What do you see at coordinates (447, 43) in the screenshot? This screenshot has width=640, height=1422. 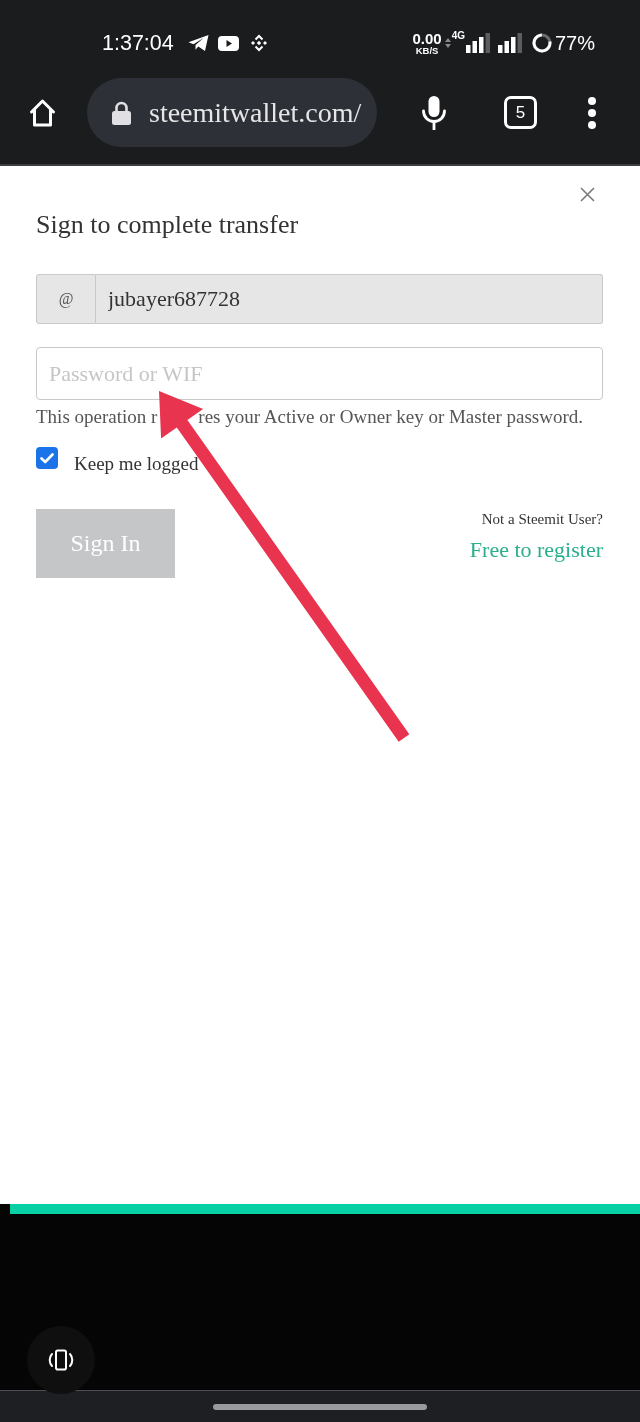 I see `data-arrows-icon` at bounding box center [447, 43].